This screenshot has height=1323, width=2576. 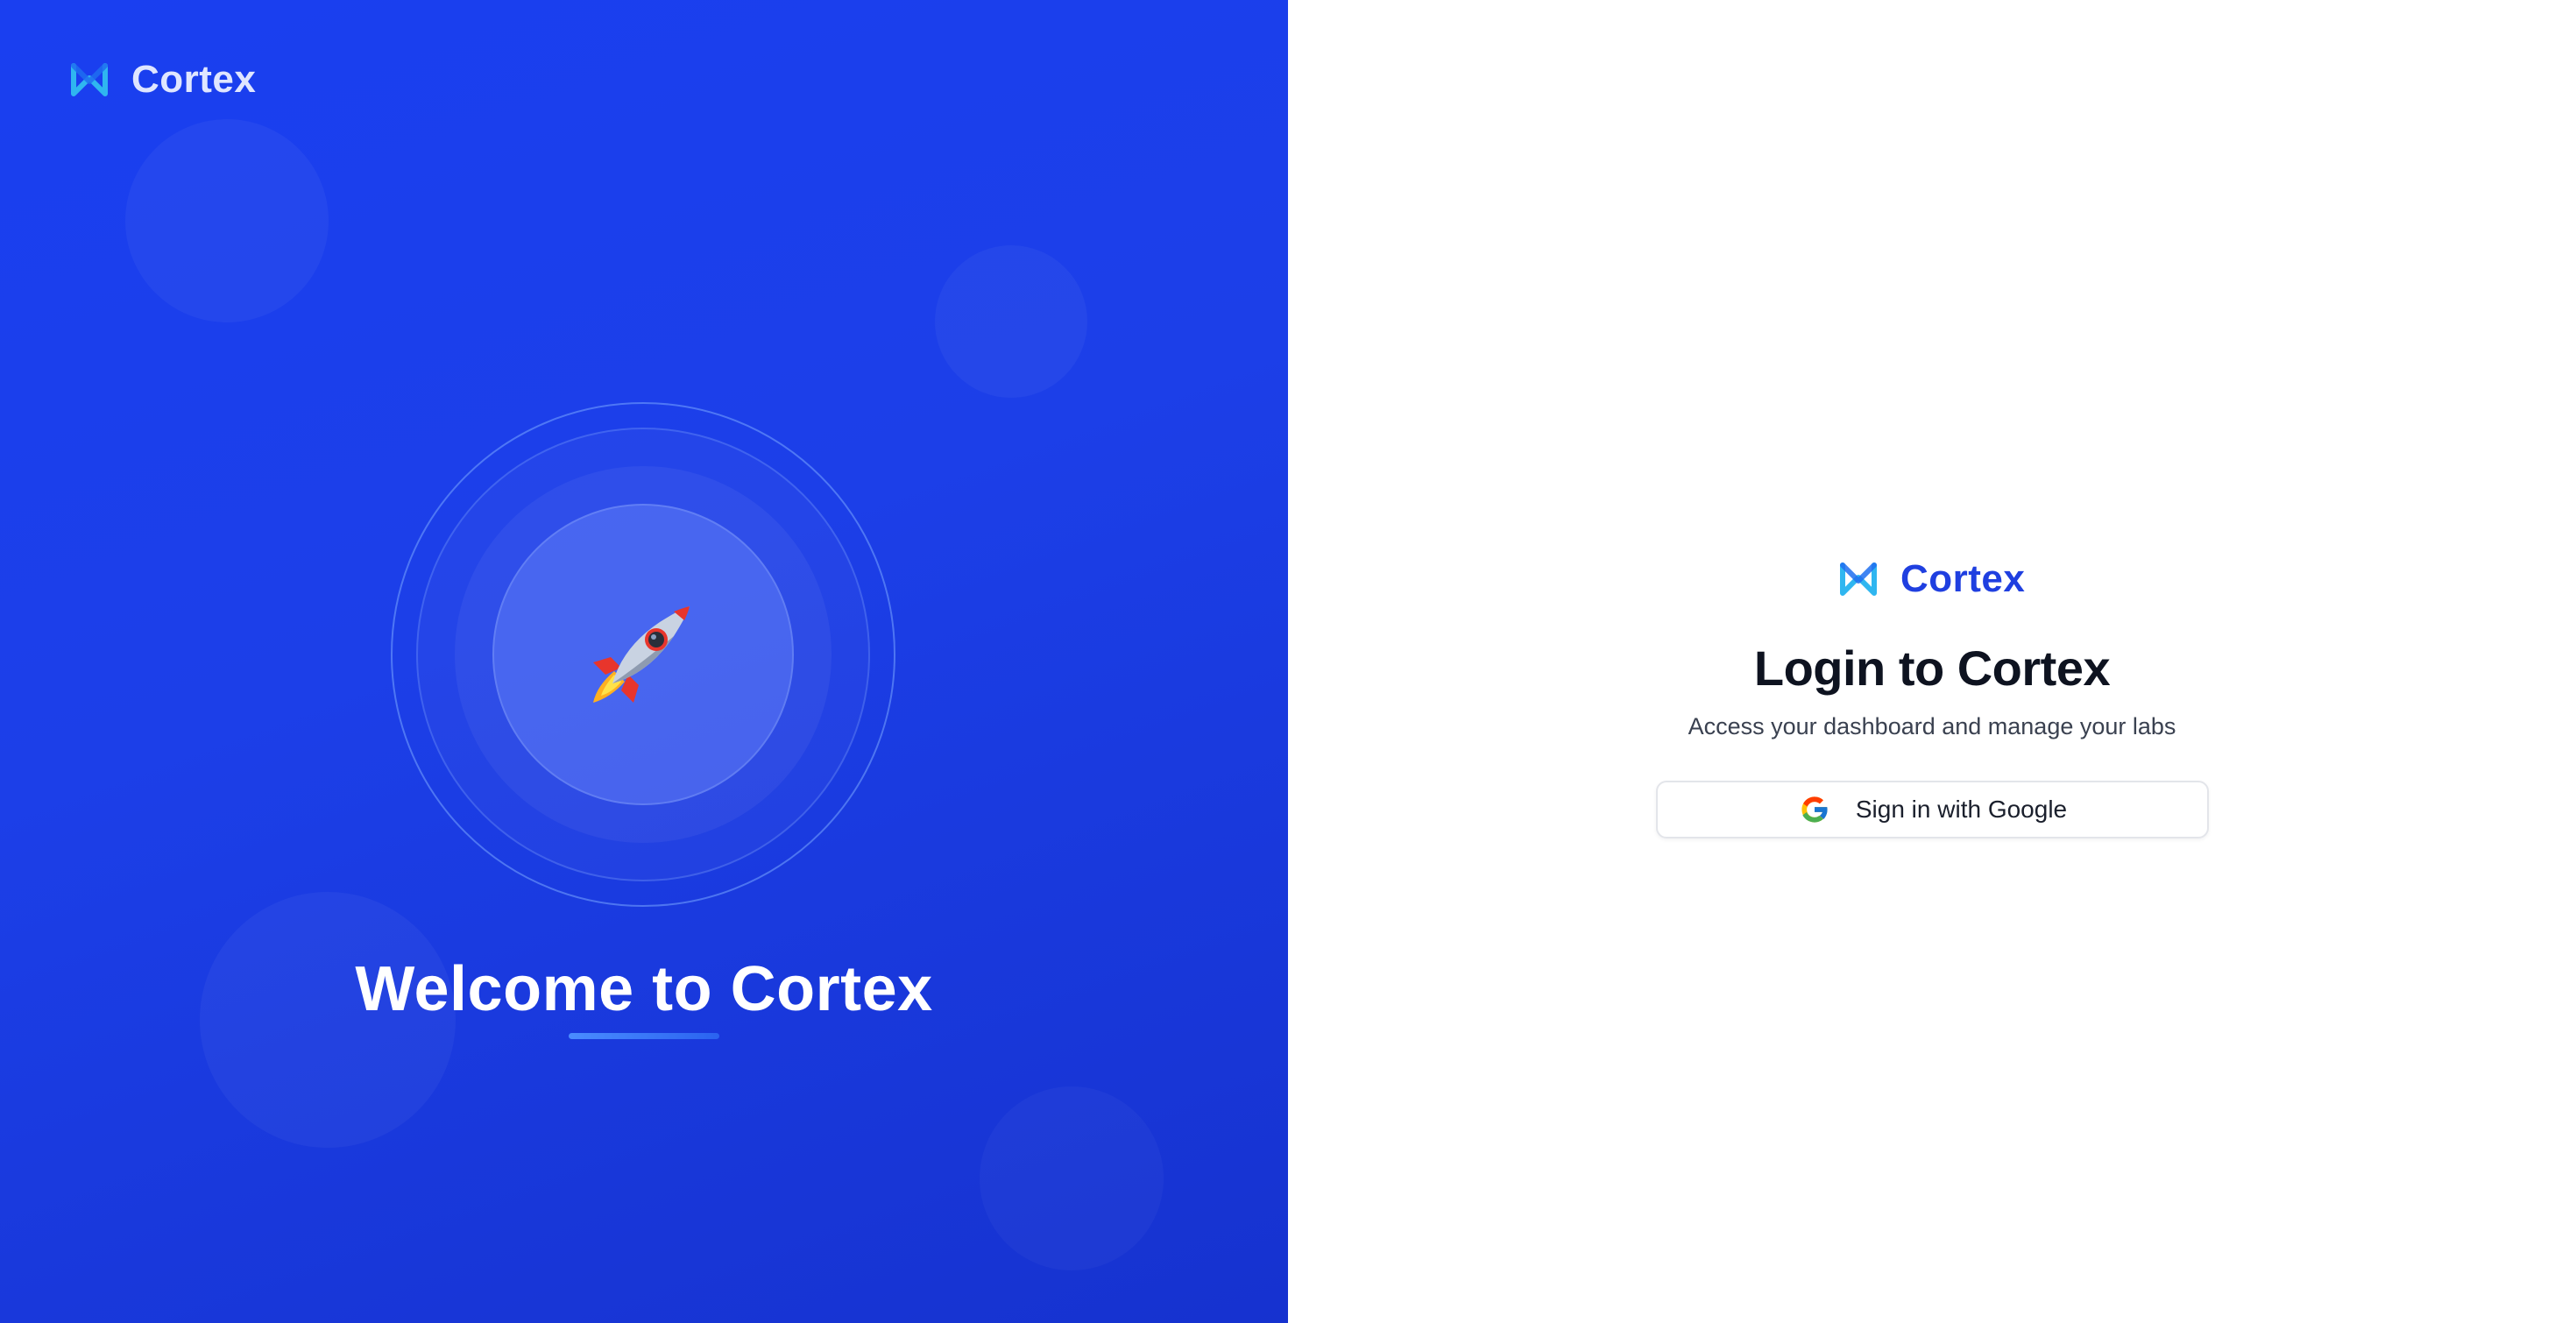 I want to click on google-g-icon, so click(x=1815, y=809).